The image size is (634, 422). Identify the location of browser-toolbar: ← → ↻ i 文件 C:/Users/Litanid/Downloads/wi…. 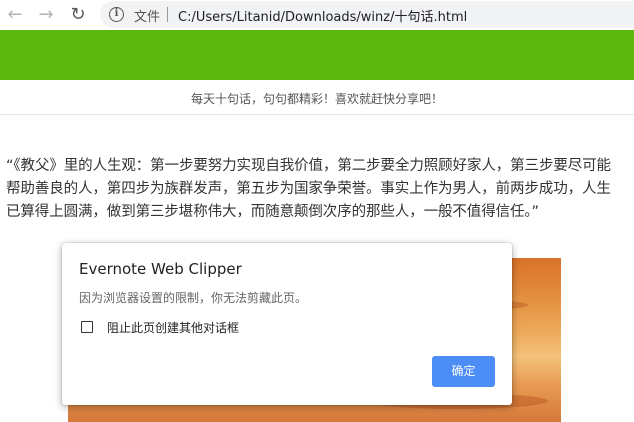
(317, 15).